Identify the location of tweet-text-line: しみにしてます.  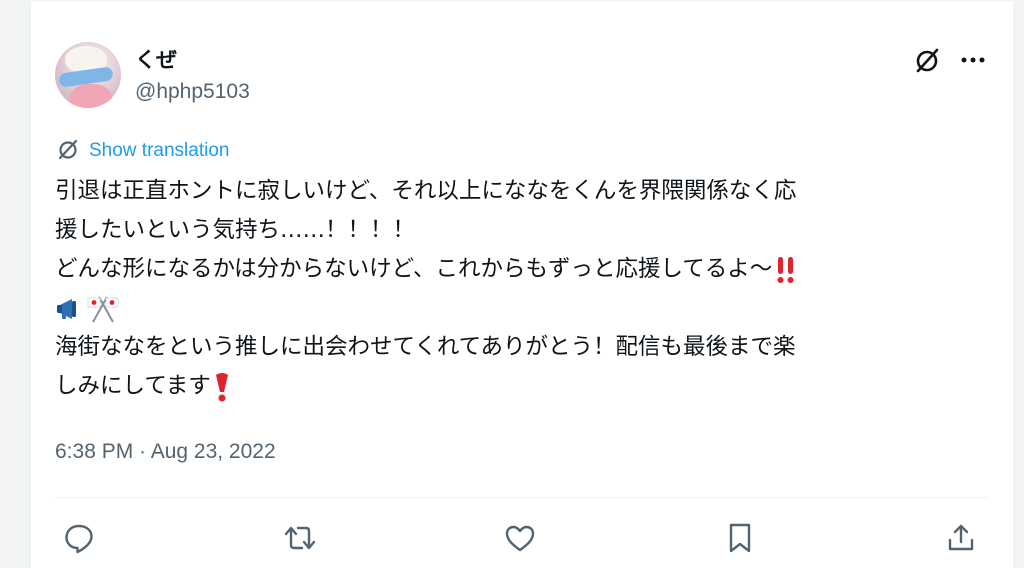
(523, 386).